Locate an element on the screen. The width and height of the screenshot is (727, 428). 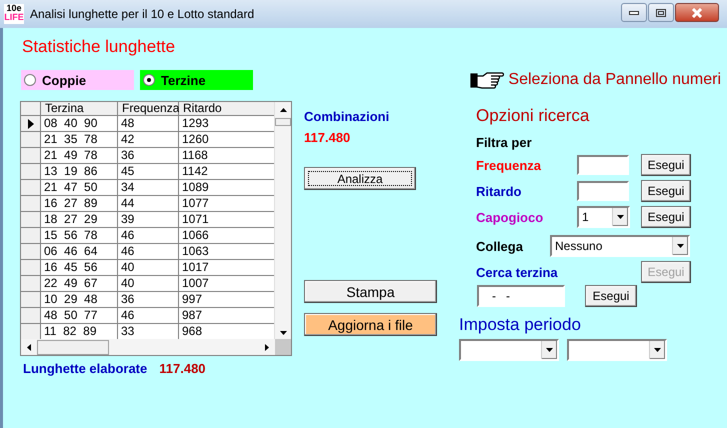
scroll-right-icon is located at coordinates (267, 347).